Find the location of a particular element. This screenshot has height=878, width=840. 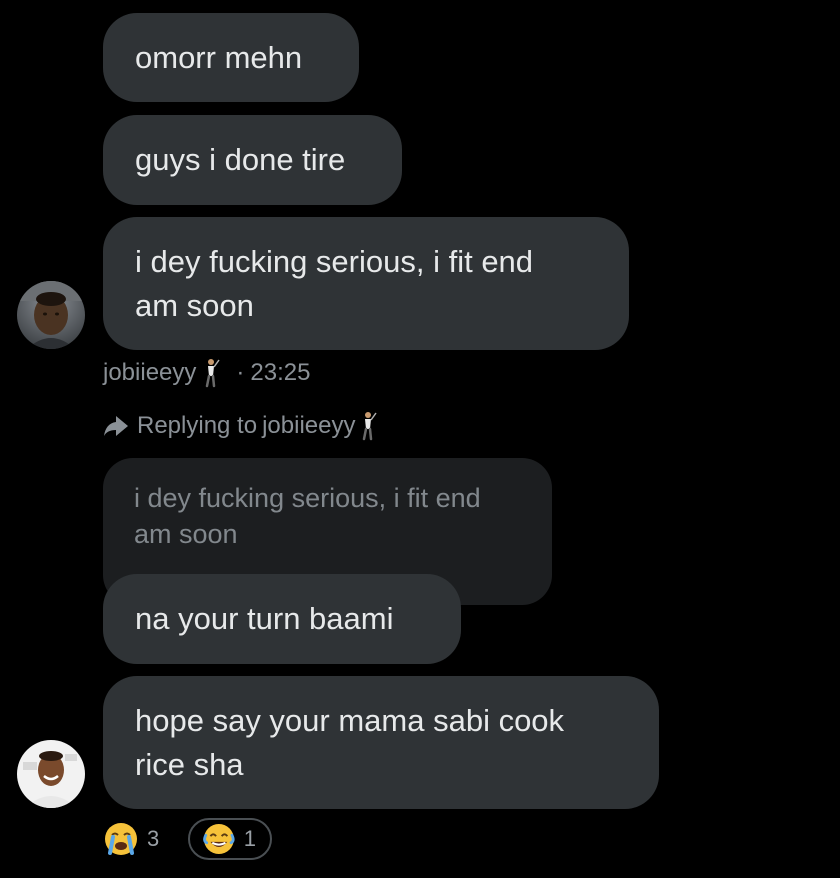

reply-context: Replying to jobiieeyy is located at coordinates (241, 426).